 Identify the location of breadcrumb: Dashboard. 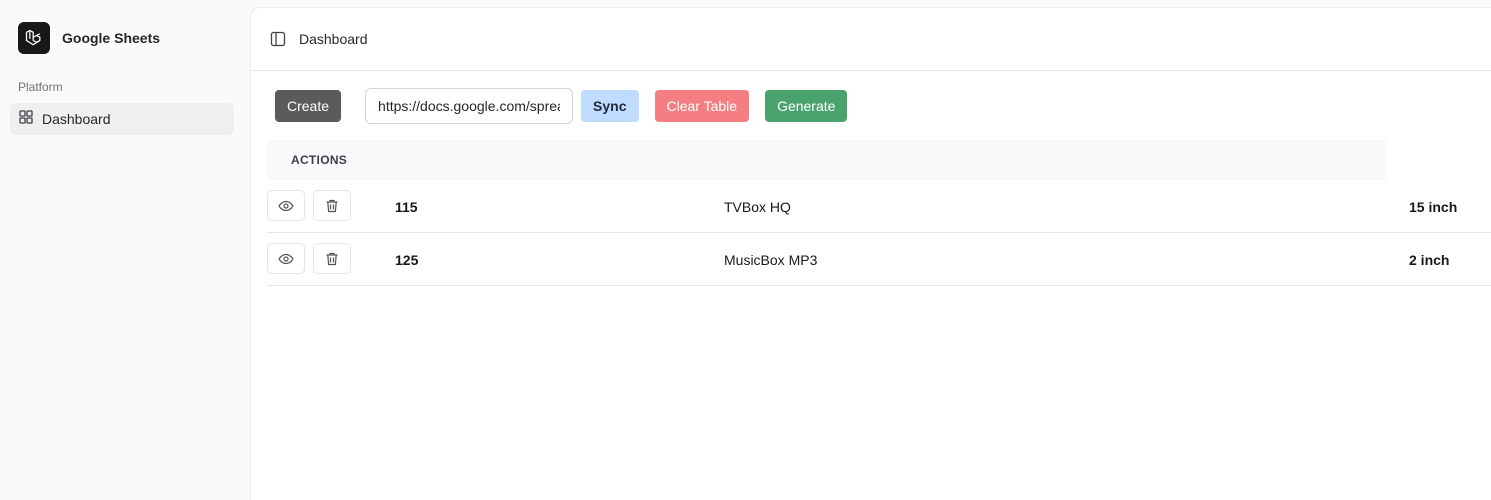
(333, 39).